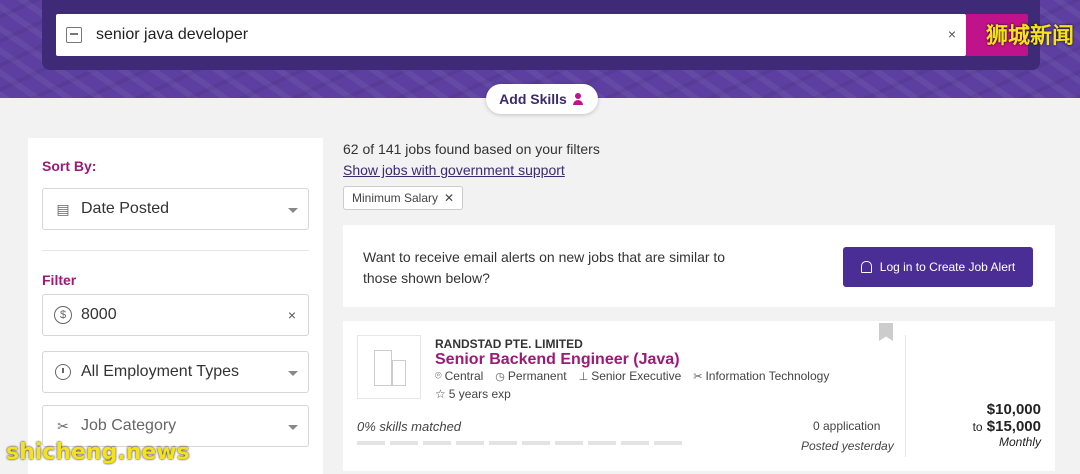  Describe the element at coordinates (172, 35) in the screenshot. I see `search-query: senior java developer` at that location.